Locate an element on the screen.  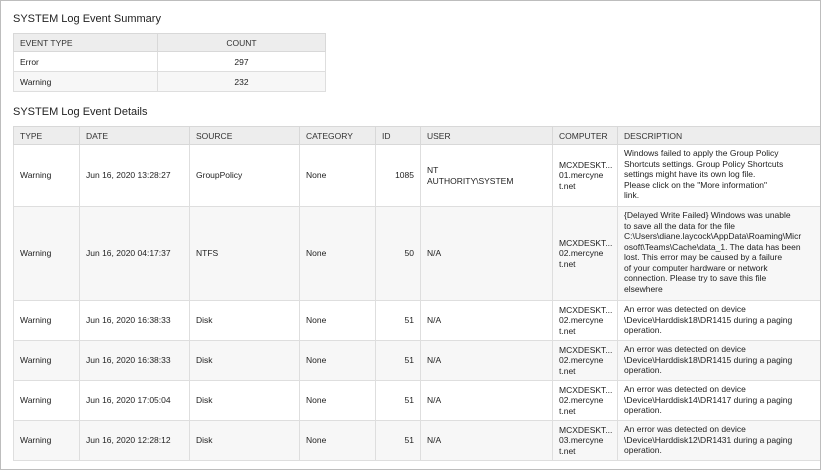
computer-cell: MCXDESKT... 01.mercyne t.net is located at coordinates (585, 175).